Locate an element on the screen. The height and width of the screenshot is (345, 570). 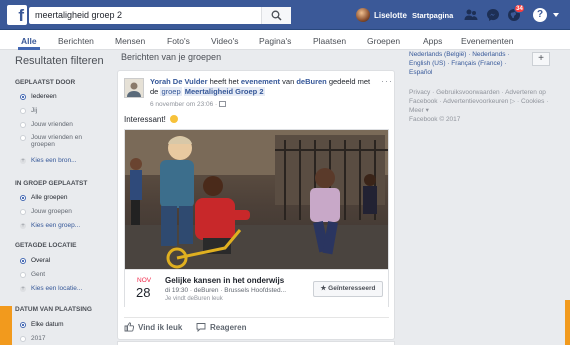
event-month: NOV is located at coordinates (144, 280).